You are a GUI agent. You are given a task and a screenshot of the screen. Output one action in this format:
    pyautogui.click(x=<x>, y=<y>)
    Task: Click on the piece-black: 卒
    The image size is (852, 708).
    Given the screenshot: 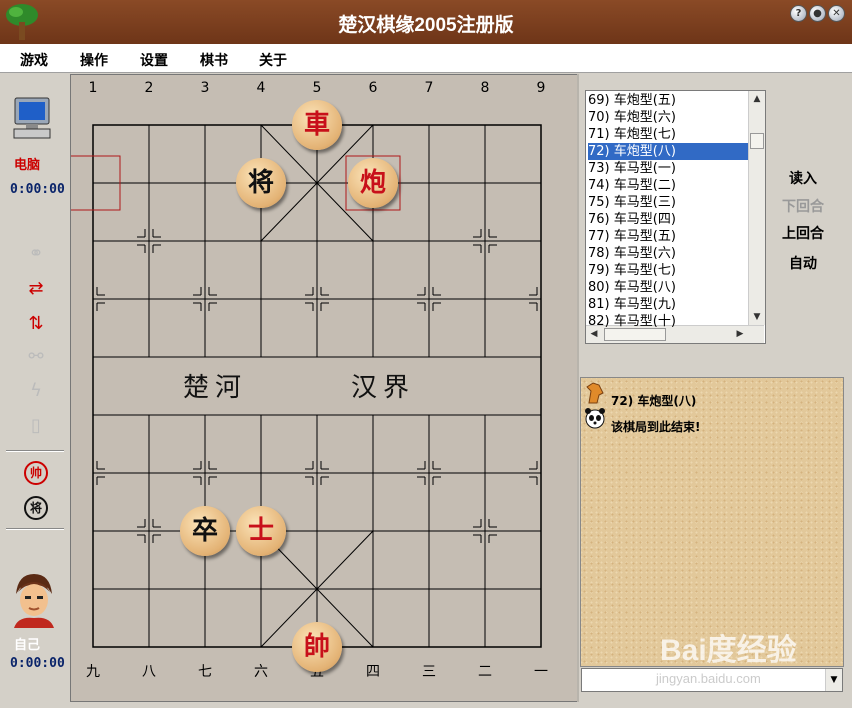 What is the action you would take?
    pyautogui.click(x=205, y=531)
    